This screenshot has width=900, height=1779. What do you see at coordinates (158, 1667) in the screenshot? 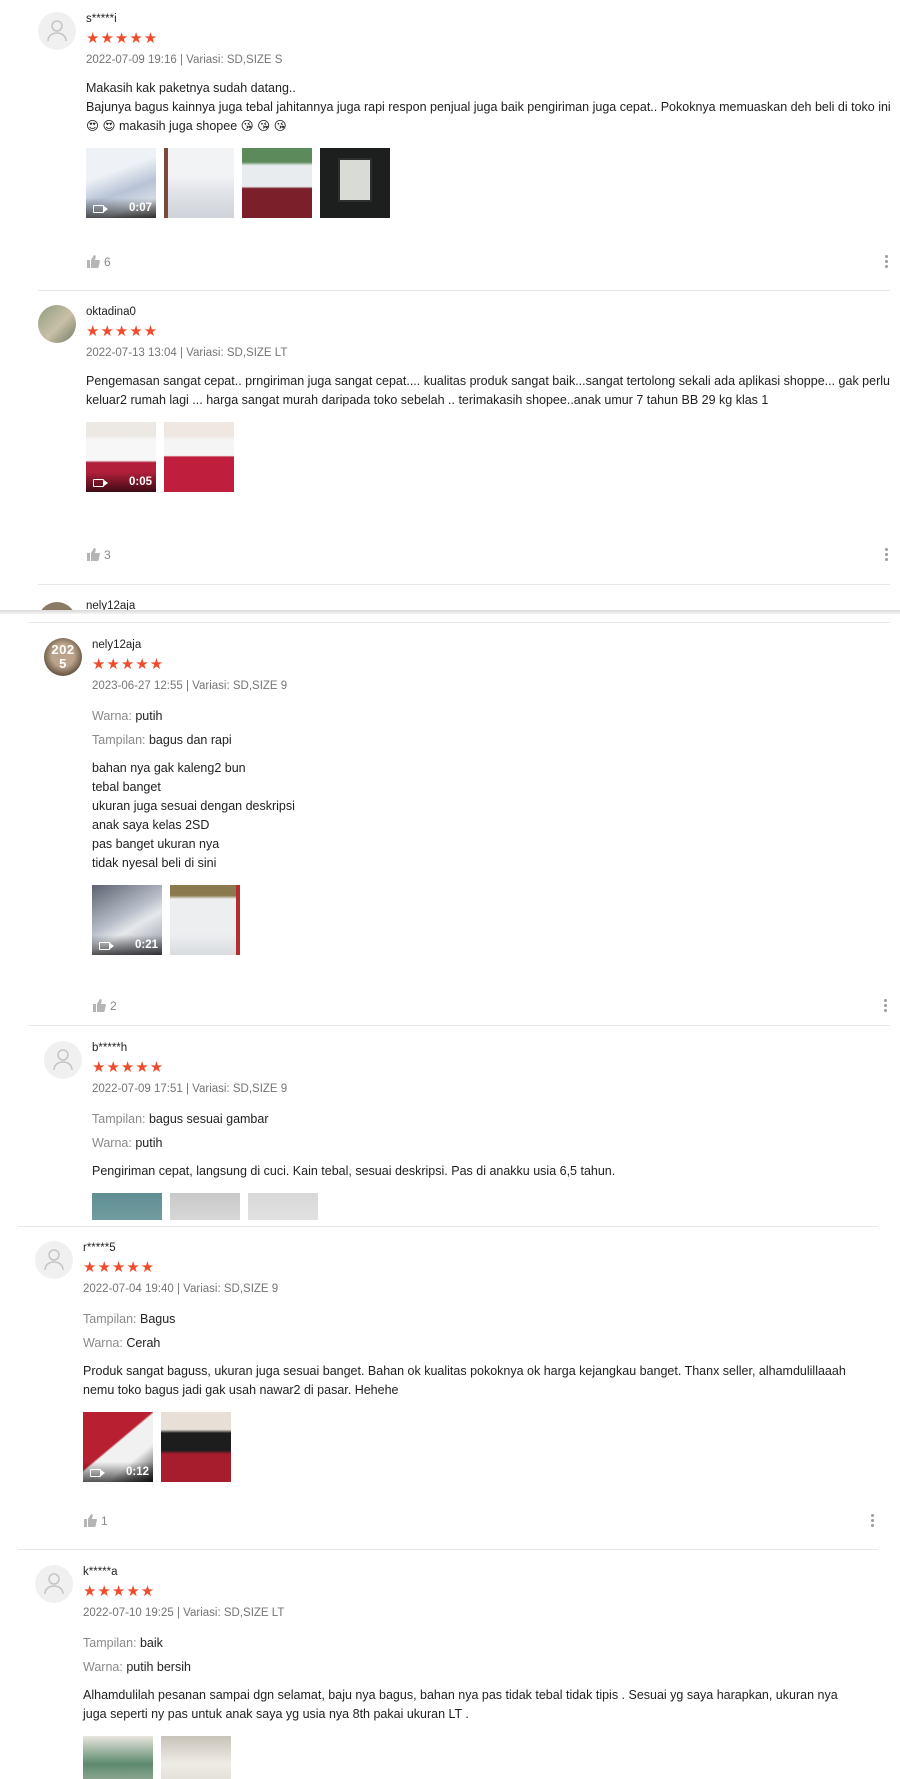
I see `attr-value: putih bersih` at bounding box center [158, 1667].